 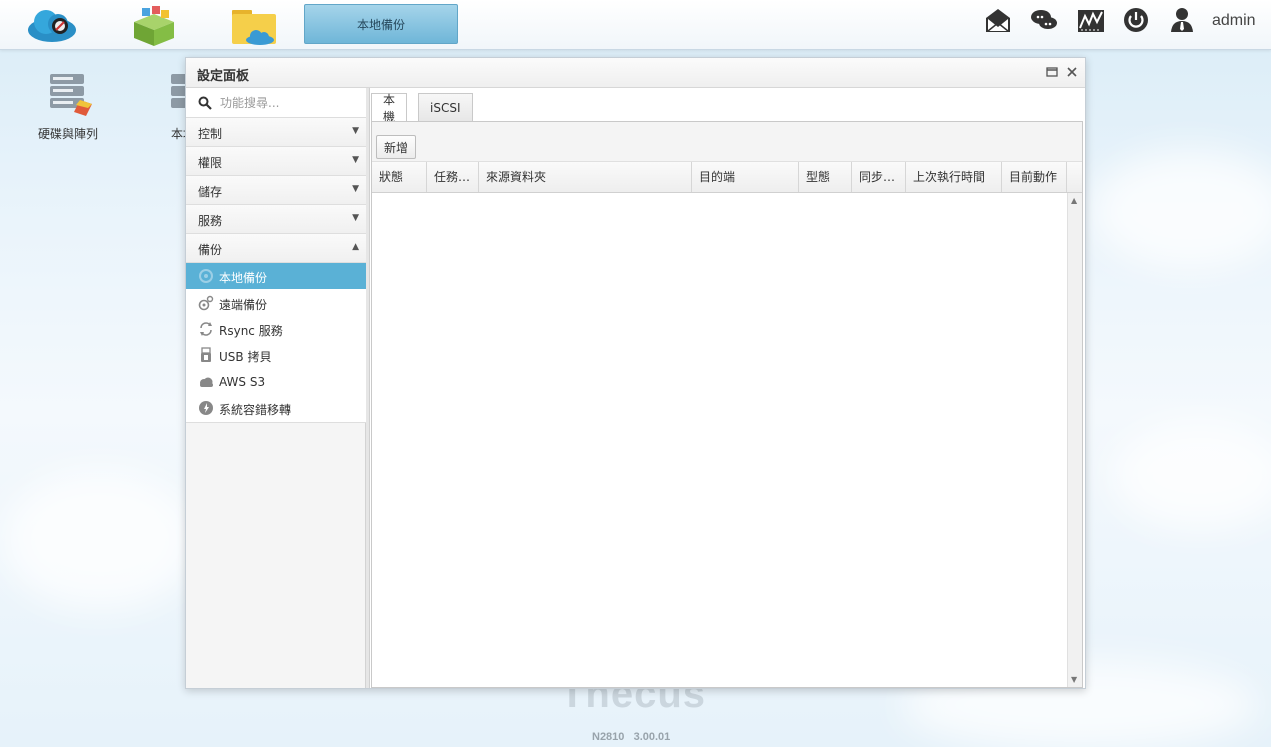 I want to click on firmware-version: 3.00.01, so click(x=652, y=737).